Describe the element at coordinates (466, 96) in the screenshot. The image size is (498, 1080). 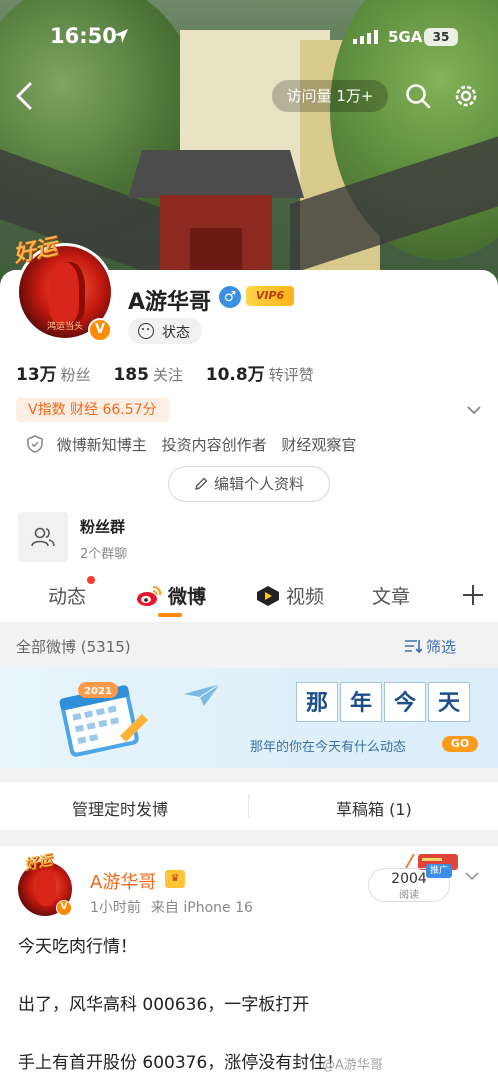
I see `gear-icon` at that location.